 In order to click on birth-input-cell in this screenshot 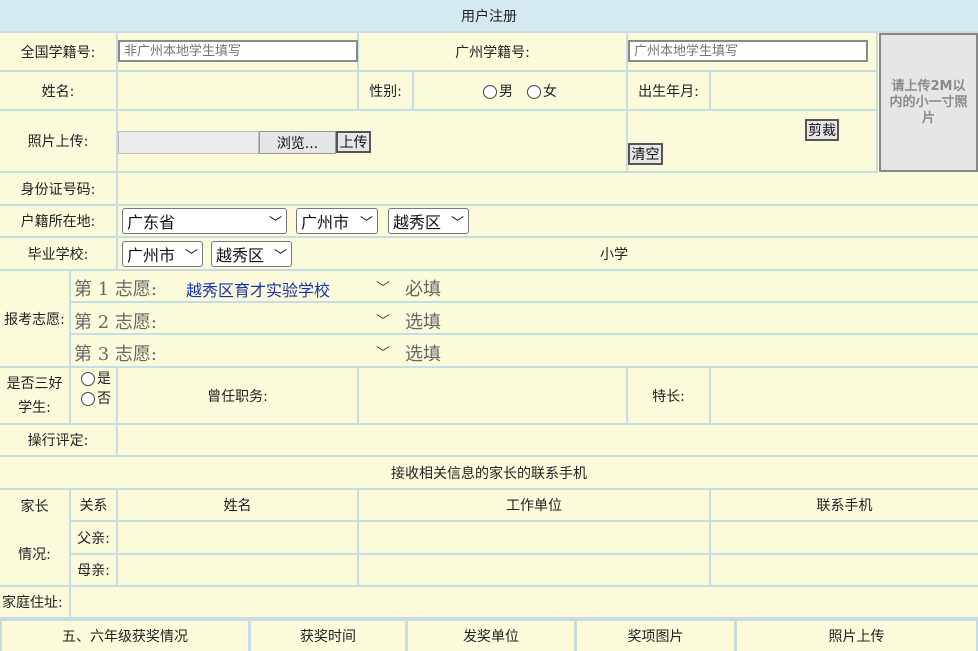, I will do `click(794, 91)`.